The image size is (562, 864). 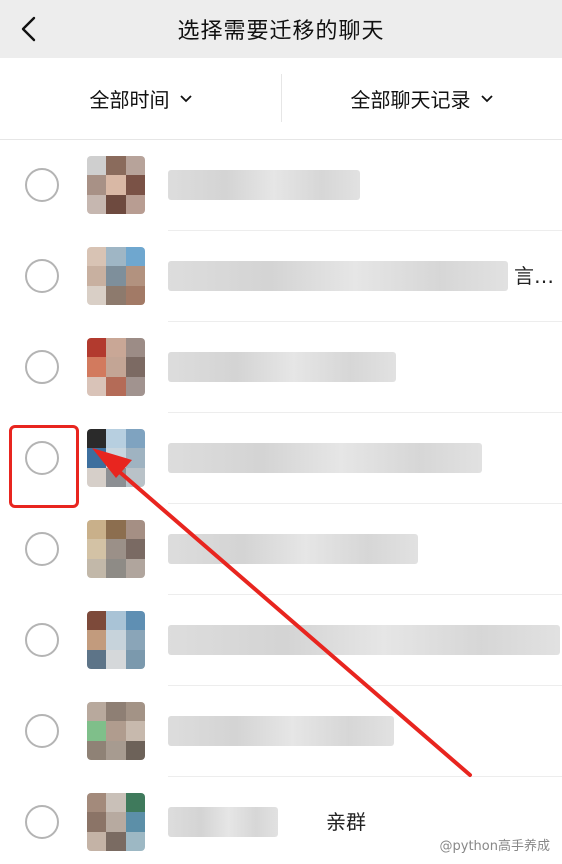 What do you see at coordinates (410, 100) in the screenshot?
I see `chat-type-filter-label: 全部聊天记录` at bounding box center [410, 100].